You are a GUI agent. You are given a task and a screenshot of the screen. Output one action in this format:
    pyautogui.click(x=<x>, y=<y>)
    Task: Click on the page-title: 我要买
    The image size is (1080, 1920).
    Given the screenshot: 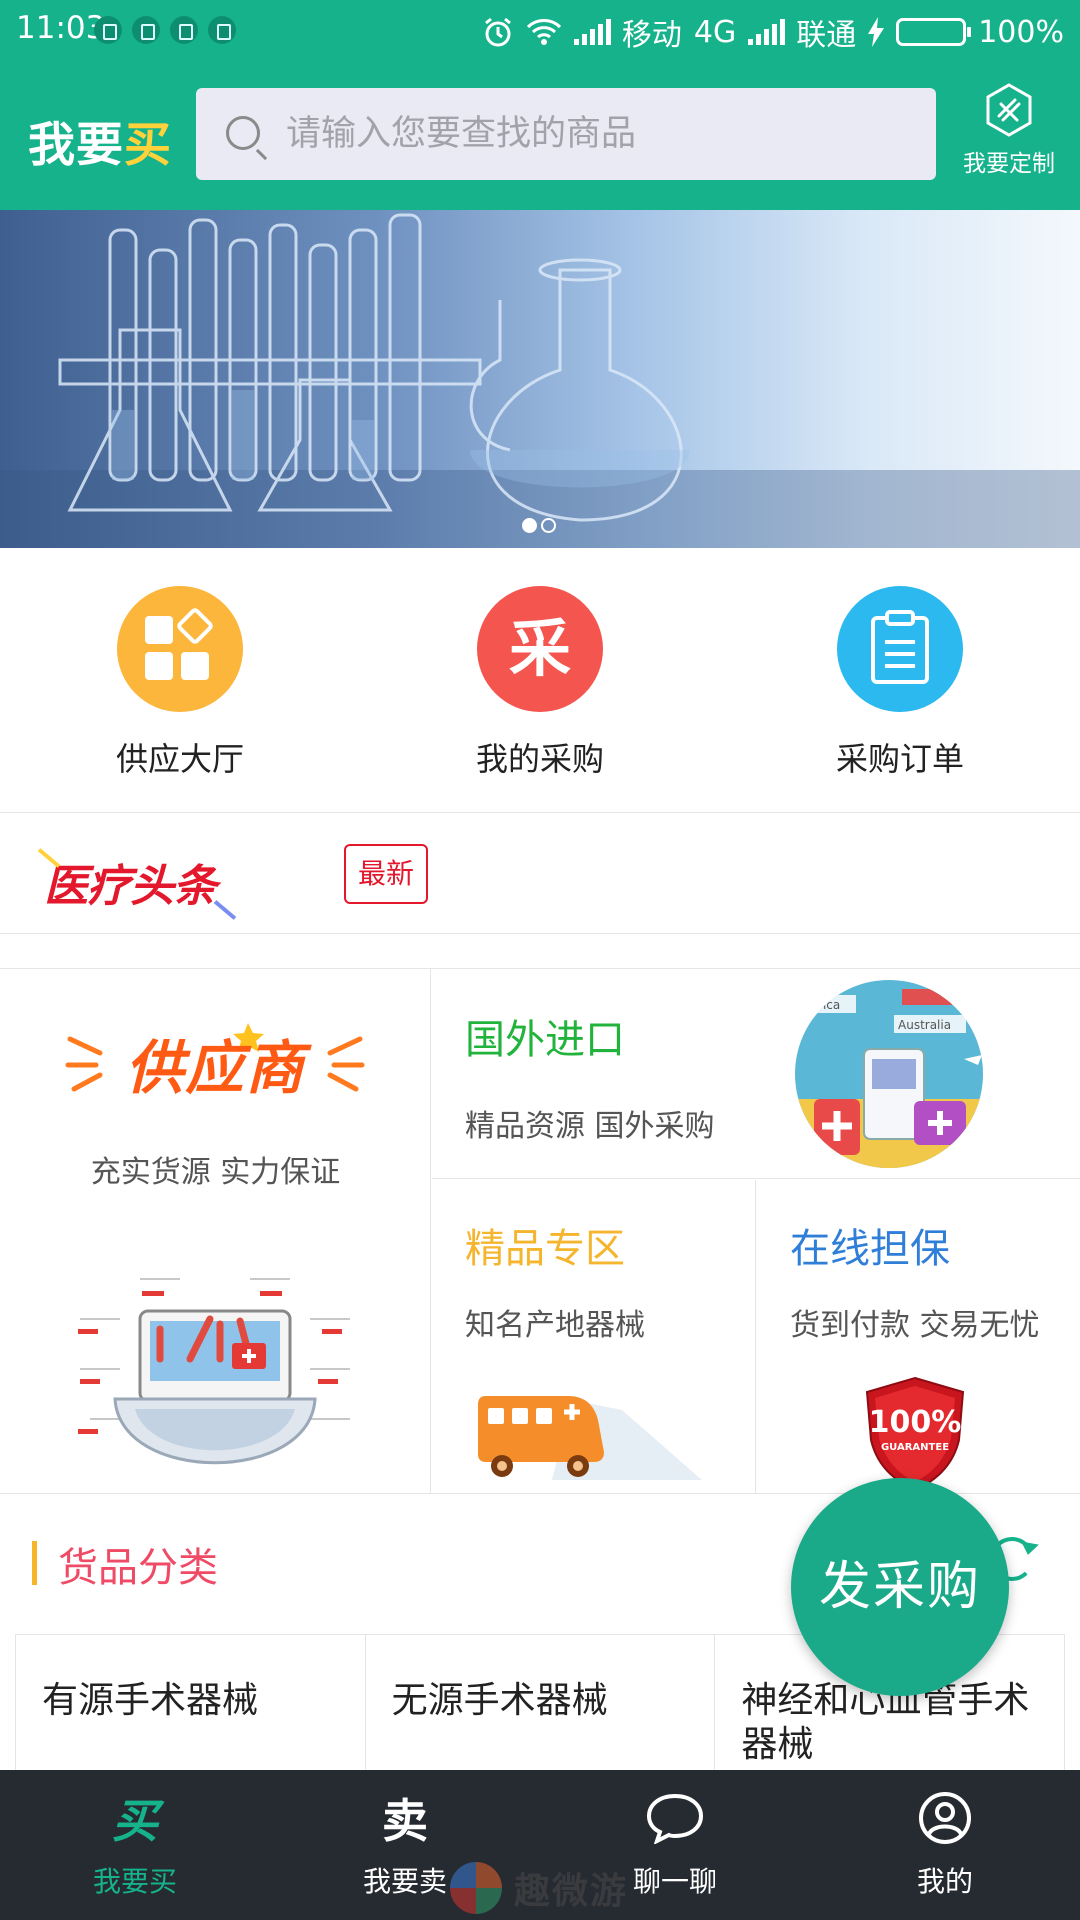 What is the action you would take?
    pyautogui.click(x=100, y=140)
    